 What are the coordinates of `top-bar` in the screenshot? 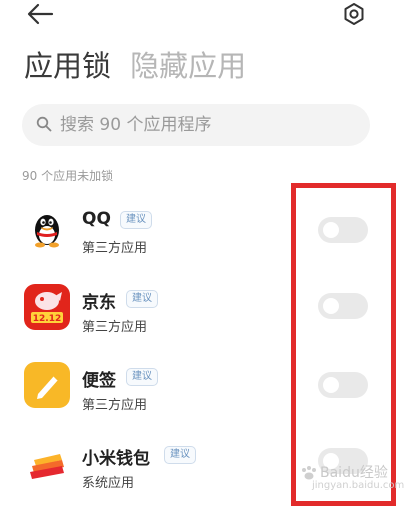 It's located at (210, 17).